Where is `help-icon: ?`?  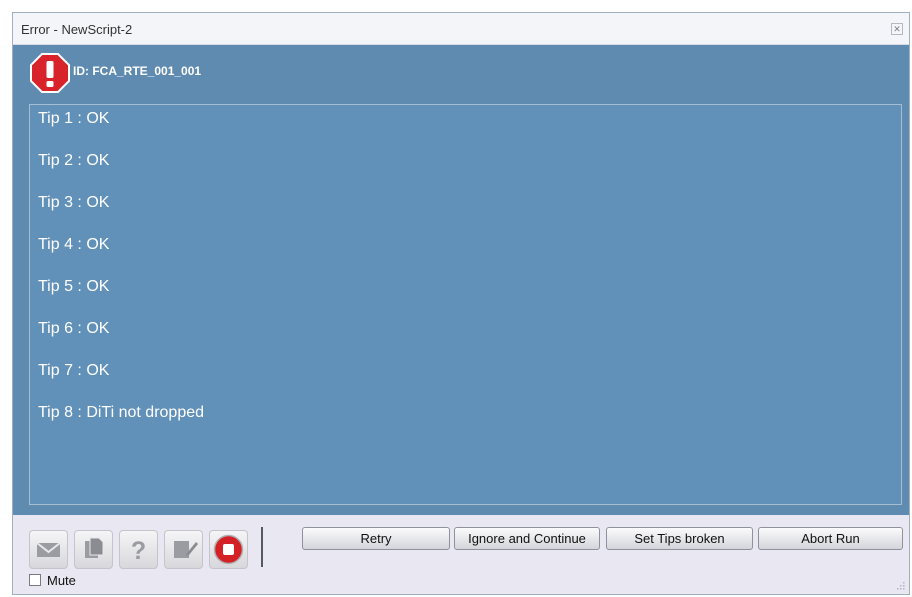
help-icon: ? is located at coordinates (138, 551).